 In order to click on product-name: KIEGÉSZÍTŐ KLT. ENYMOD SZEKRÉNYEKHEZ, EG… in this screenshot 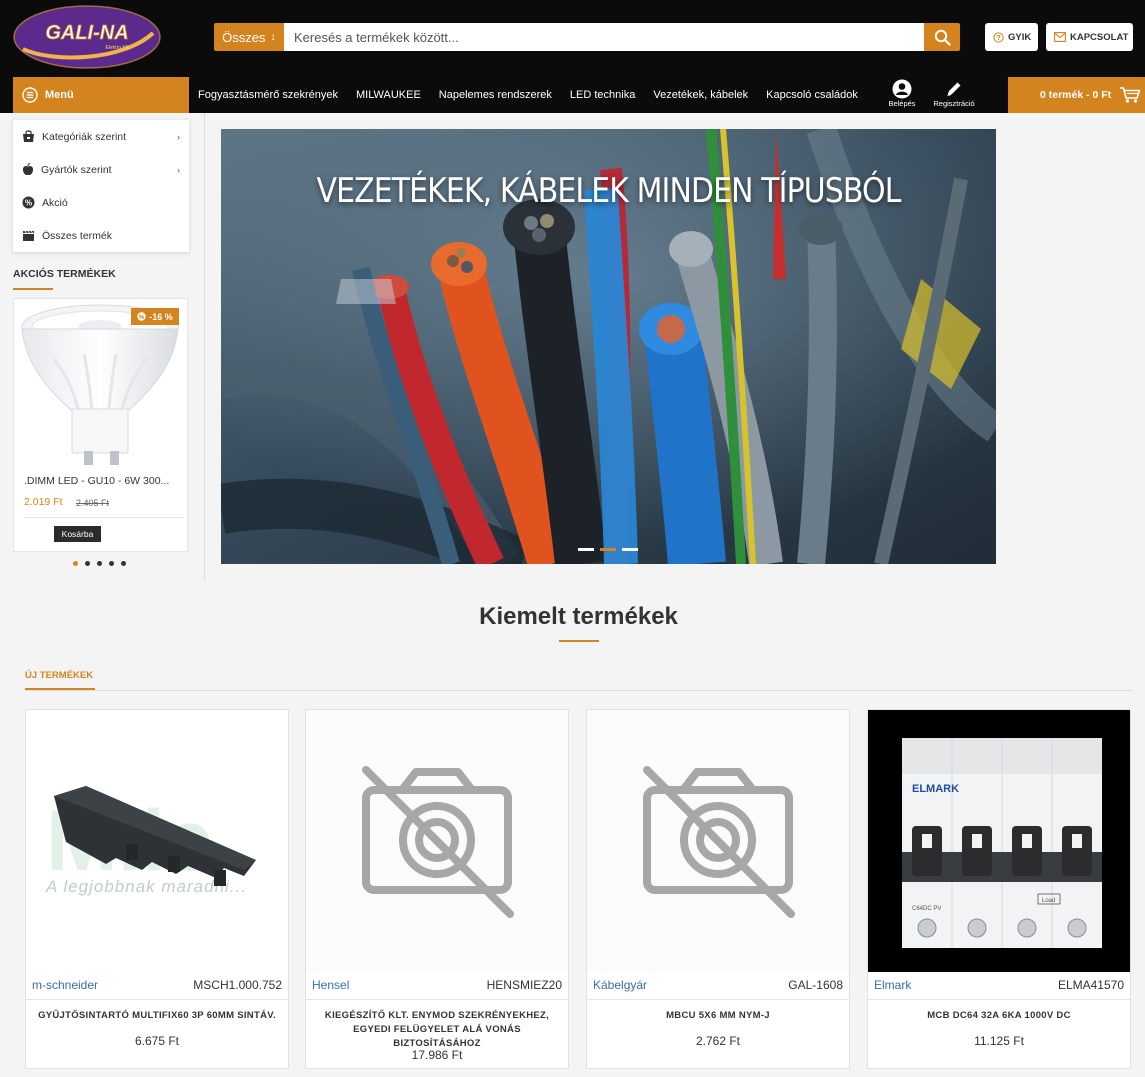, I will do `click(437, 1030)`.